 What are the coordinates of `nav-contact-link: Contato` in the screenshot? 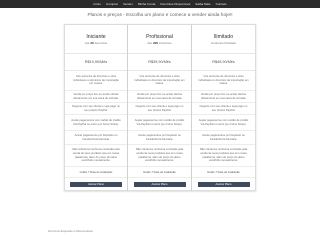 It's located at (221, 4).